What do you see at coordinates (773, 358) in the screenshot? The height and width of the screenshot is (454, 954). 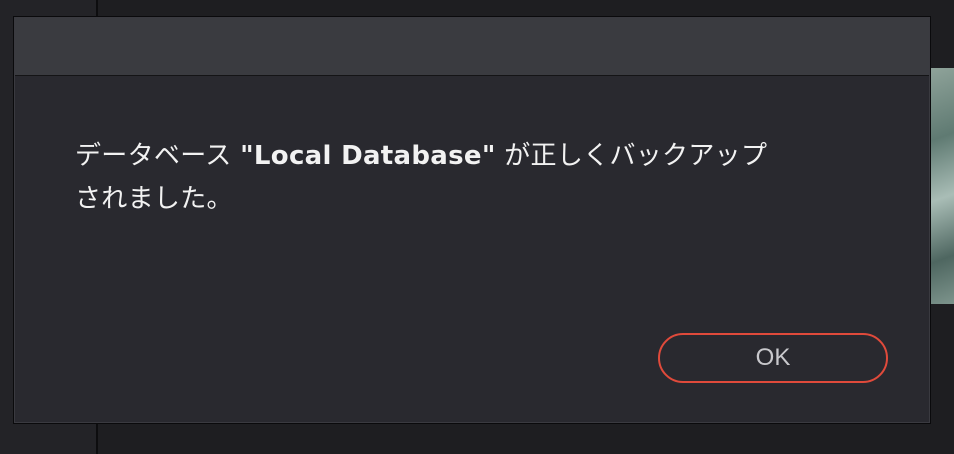 I see `ok-button: OK` at bounding box center [773, 358].